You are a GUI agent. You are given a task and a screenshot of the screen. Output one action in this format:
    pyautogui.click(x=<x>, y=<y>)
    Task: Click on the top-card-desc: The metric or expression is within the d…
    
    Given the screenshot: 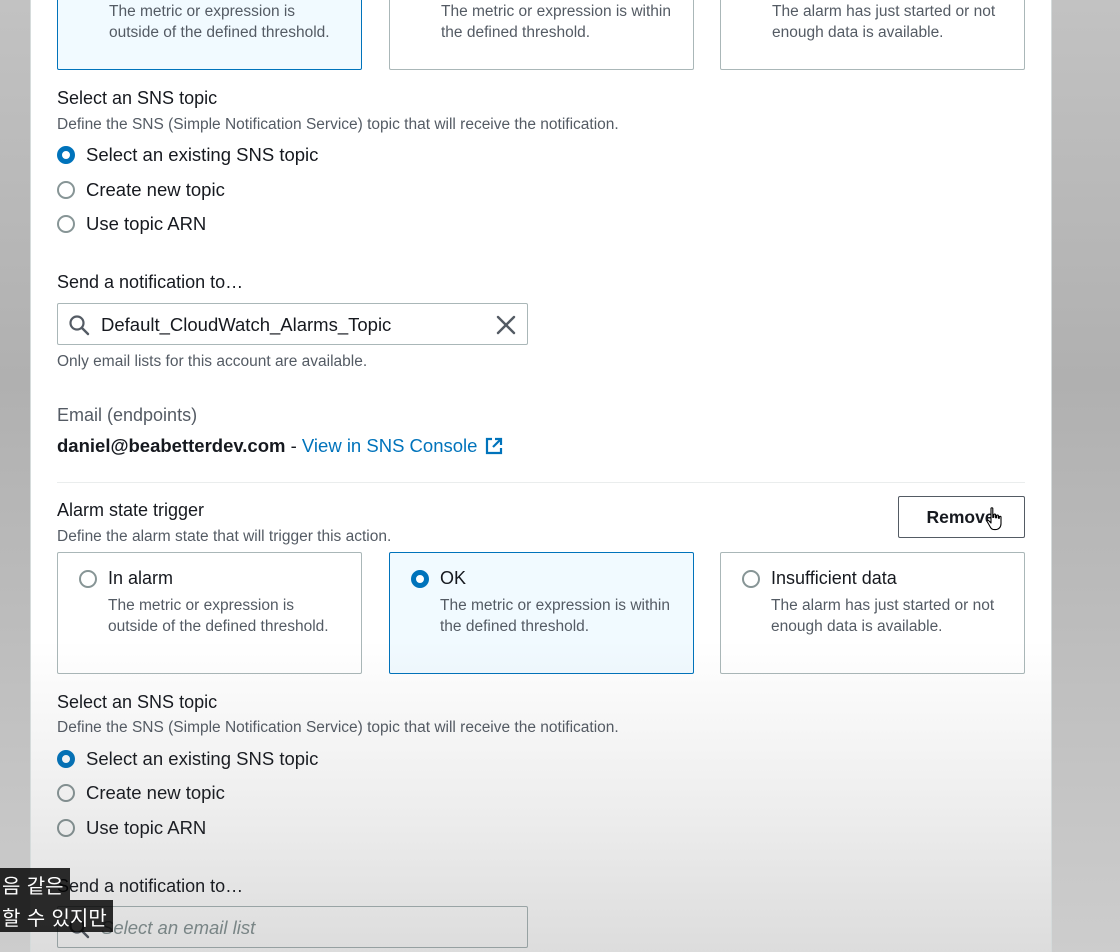 What is the action you would take?
    pyautogui.click(x=556, y=22)
    